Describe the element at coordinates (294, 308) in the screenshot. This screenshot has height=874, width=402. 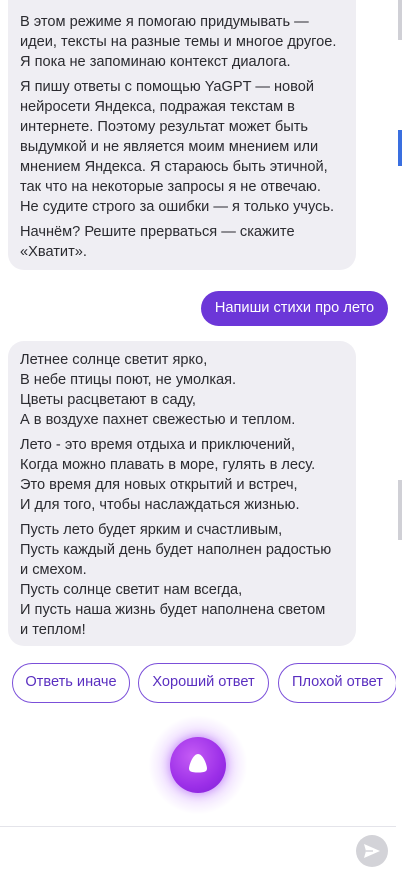
I see `user-message: Напиши стихи про лето` at that location.